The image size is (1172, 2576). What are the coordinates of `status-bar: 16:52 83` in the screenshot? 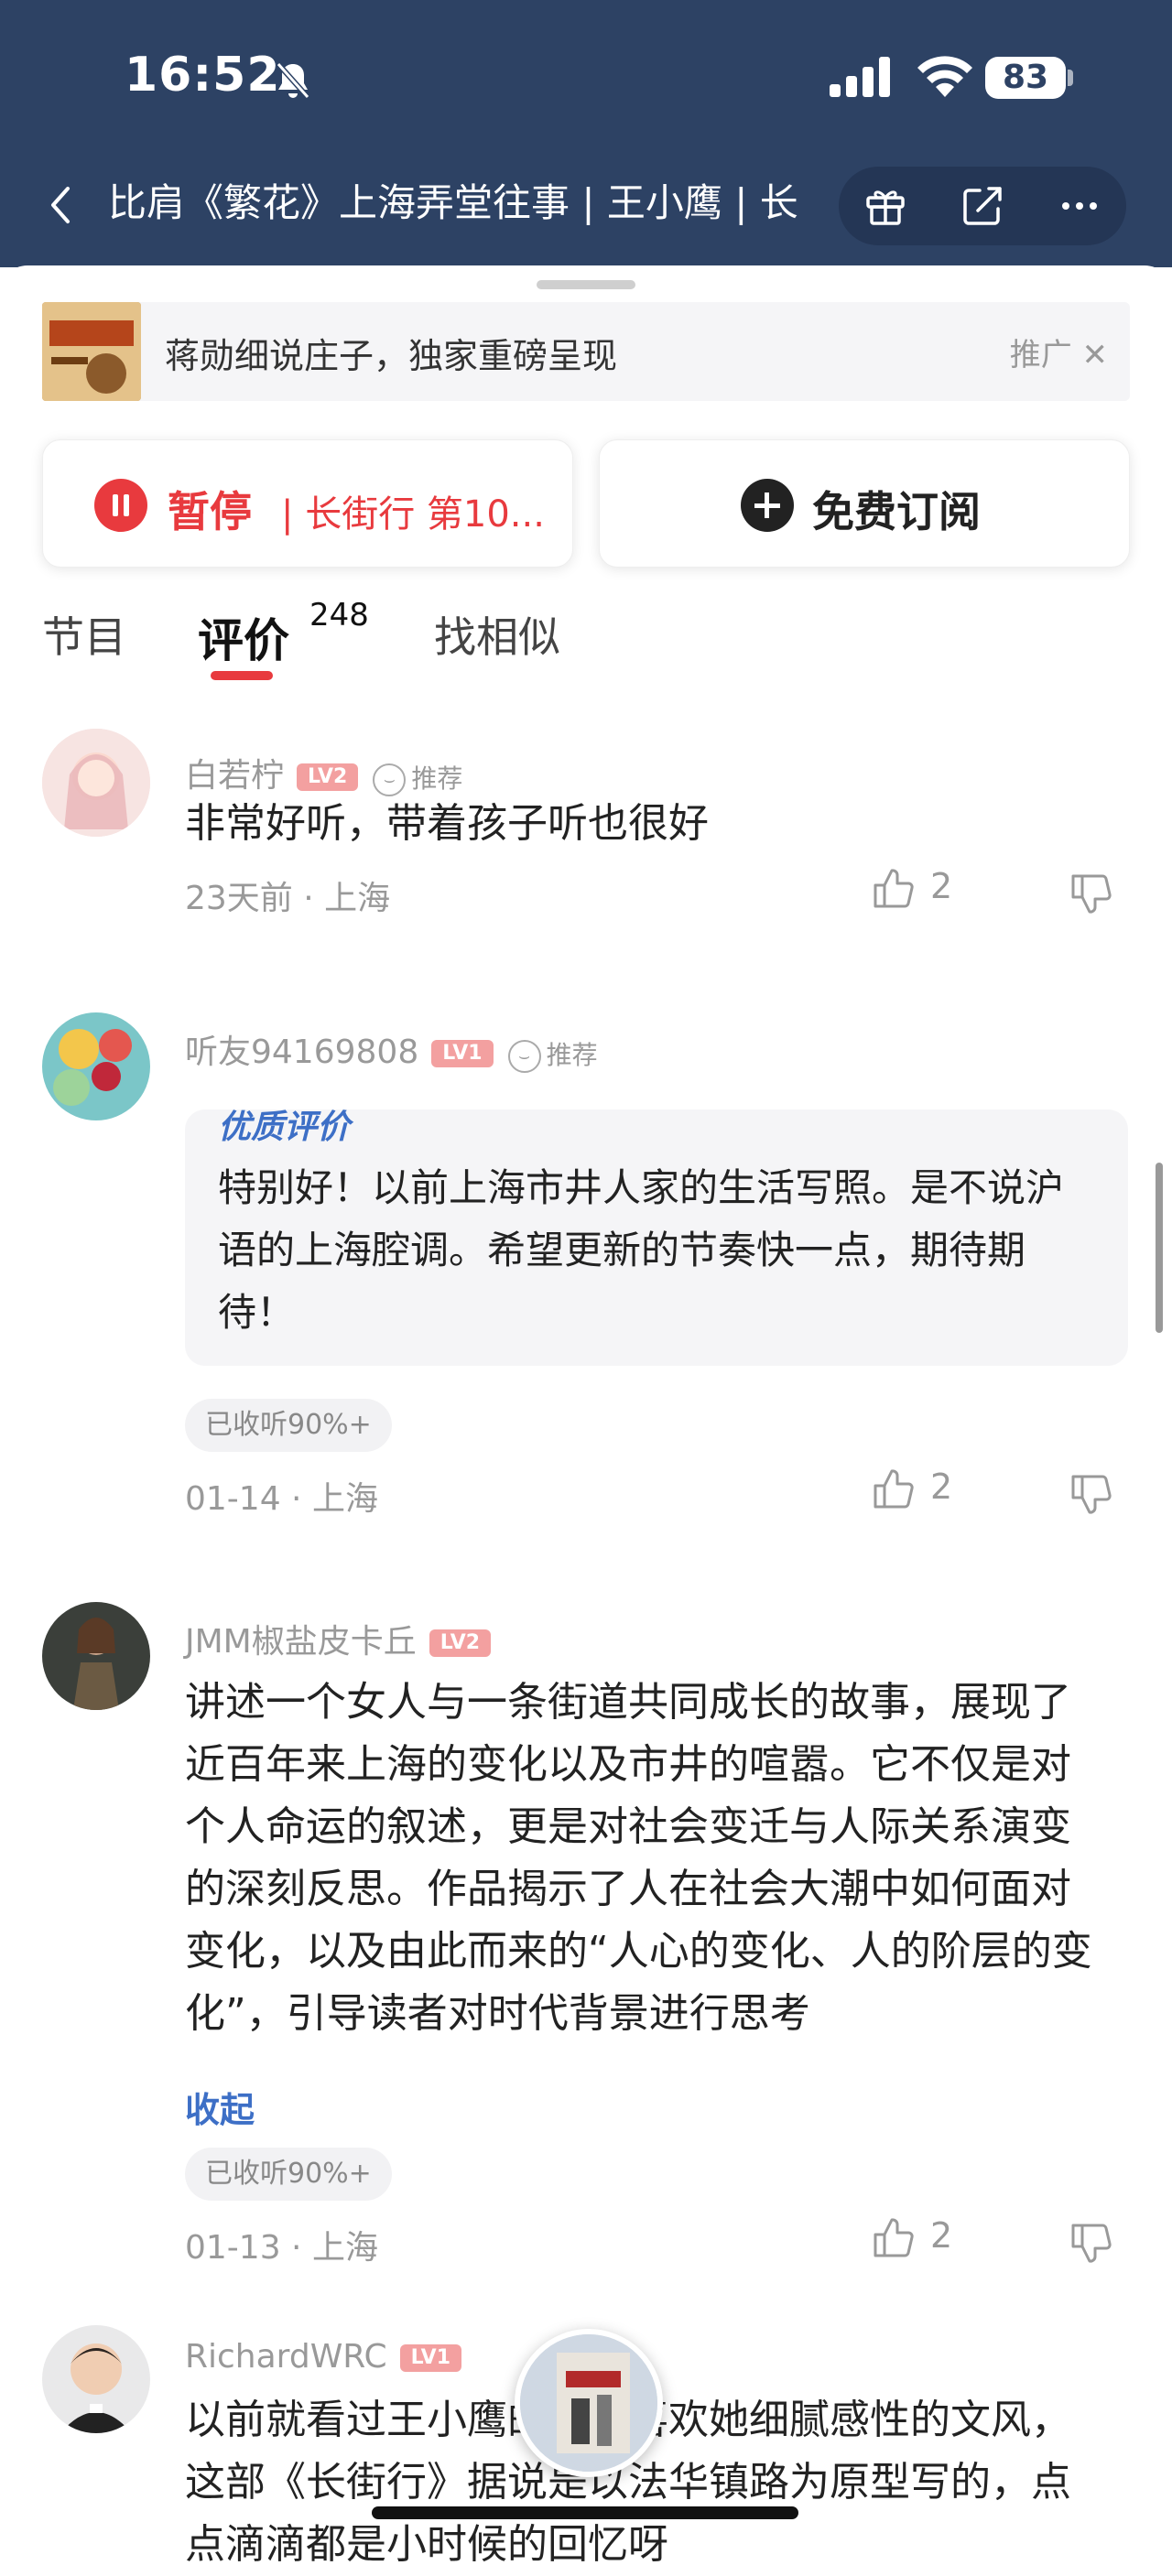 It's located at (586, 78).